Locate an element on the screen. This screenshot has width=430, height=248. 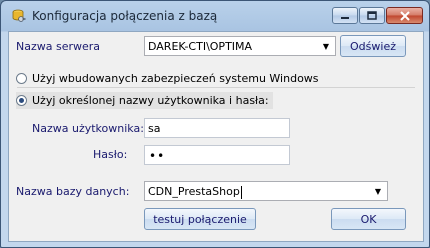
minimize-button is located at coordinates (345, 15).